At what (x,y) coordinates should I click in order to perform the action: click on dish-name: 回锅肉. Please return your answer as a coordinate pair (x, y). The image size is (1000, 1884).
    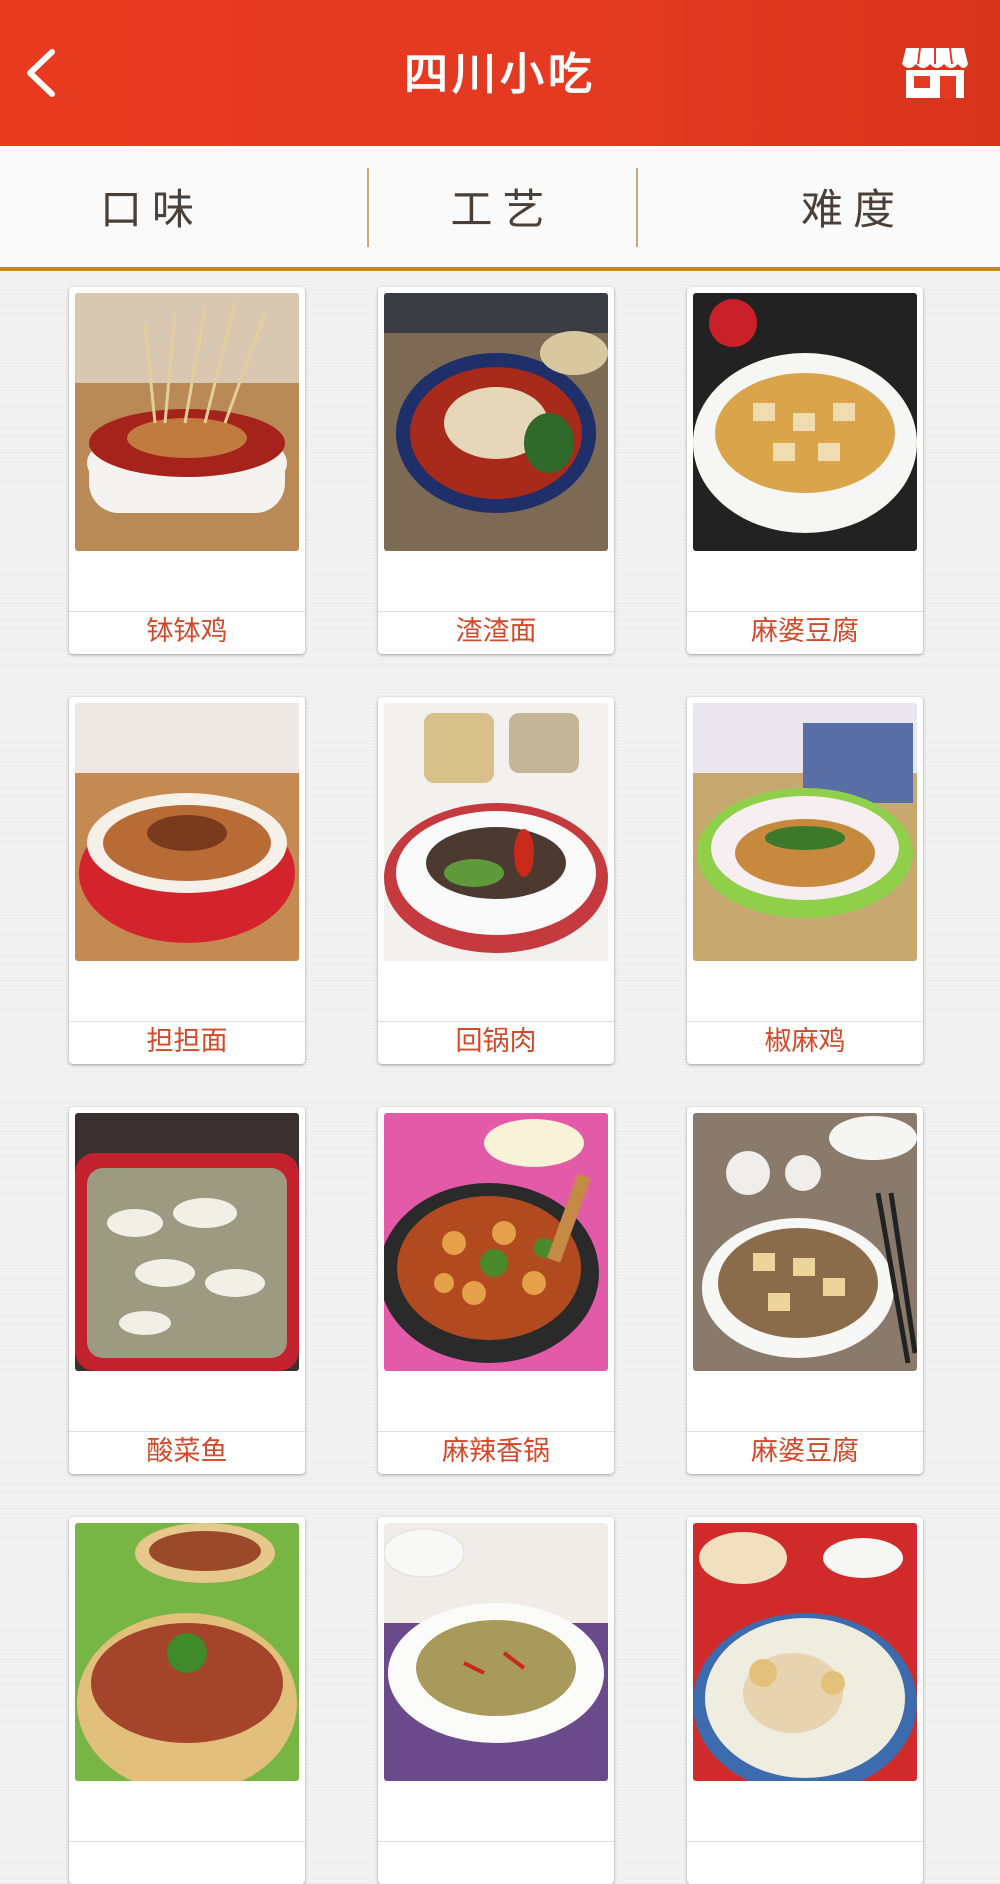
    Looking at the image, I should click on (496, 1042).